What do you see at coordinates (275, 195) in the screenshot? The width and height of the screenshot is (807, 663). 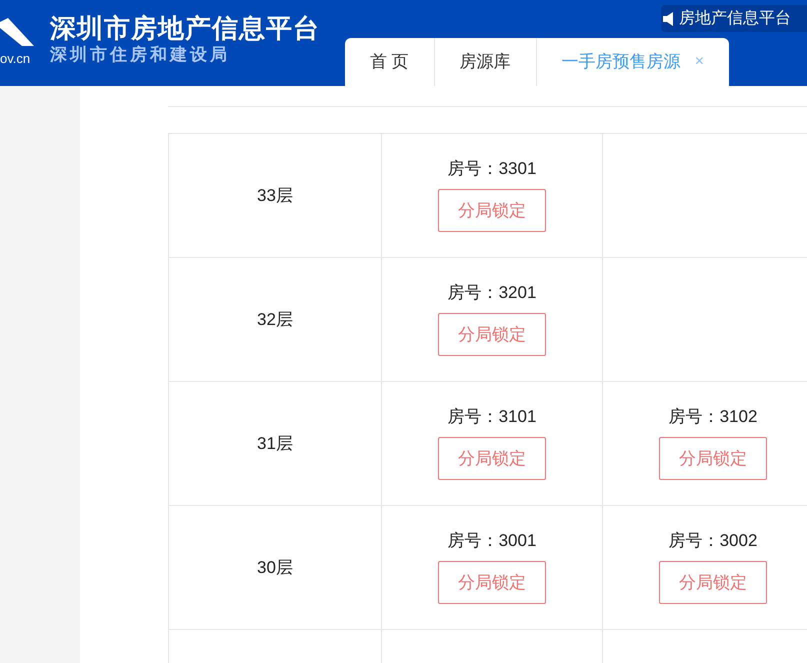 I see `floor-label: 33层` at bounding box center [275, 195].